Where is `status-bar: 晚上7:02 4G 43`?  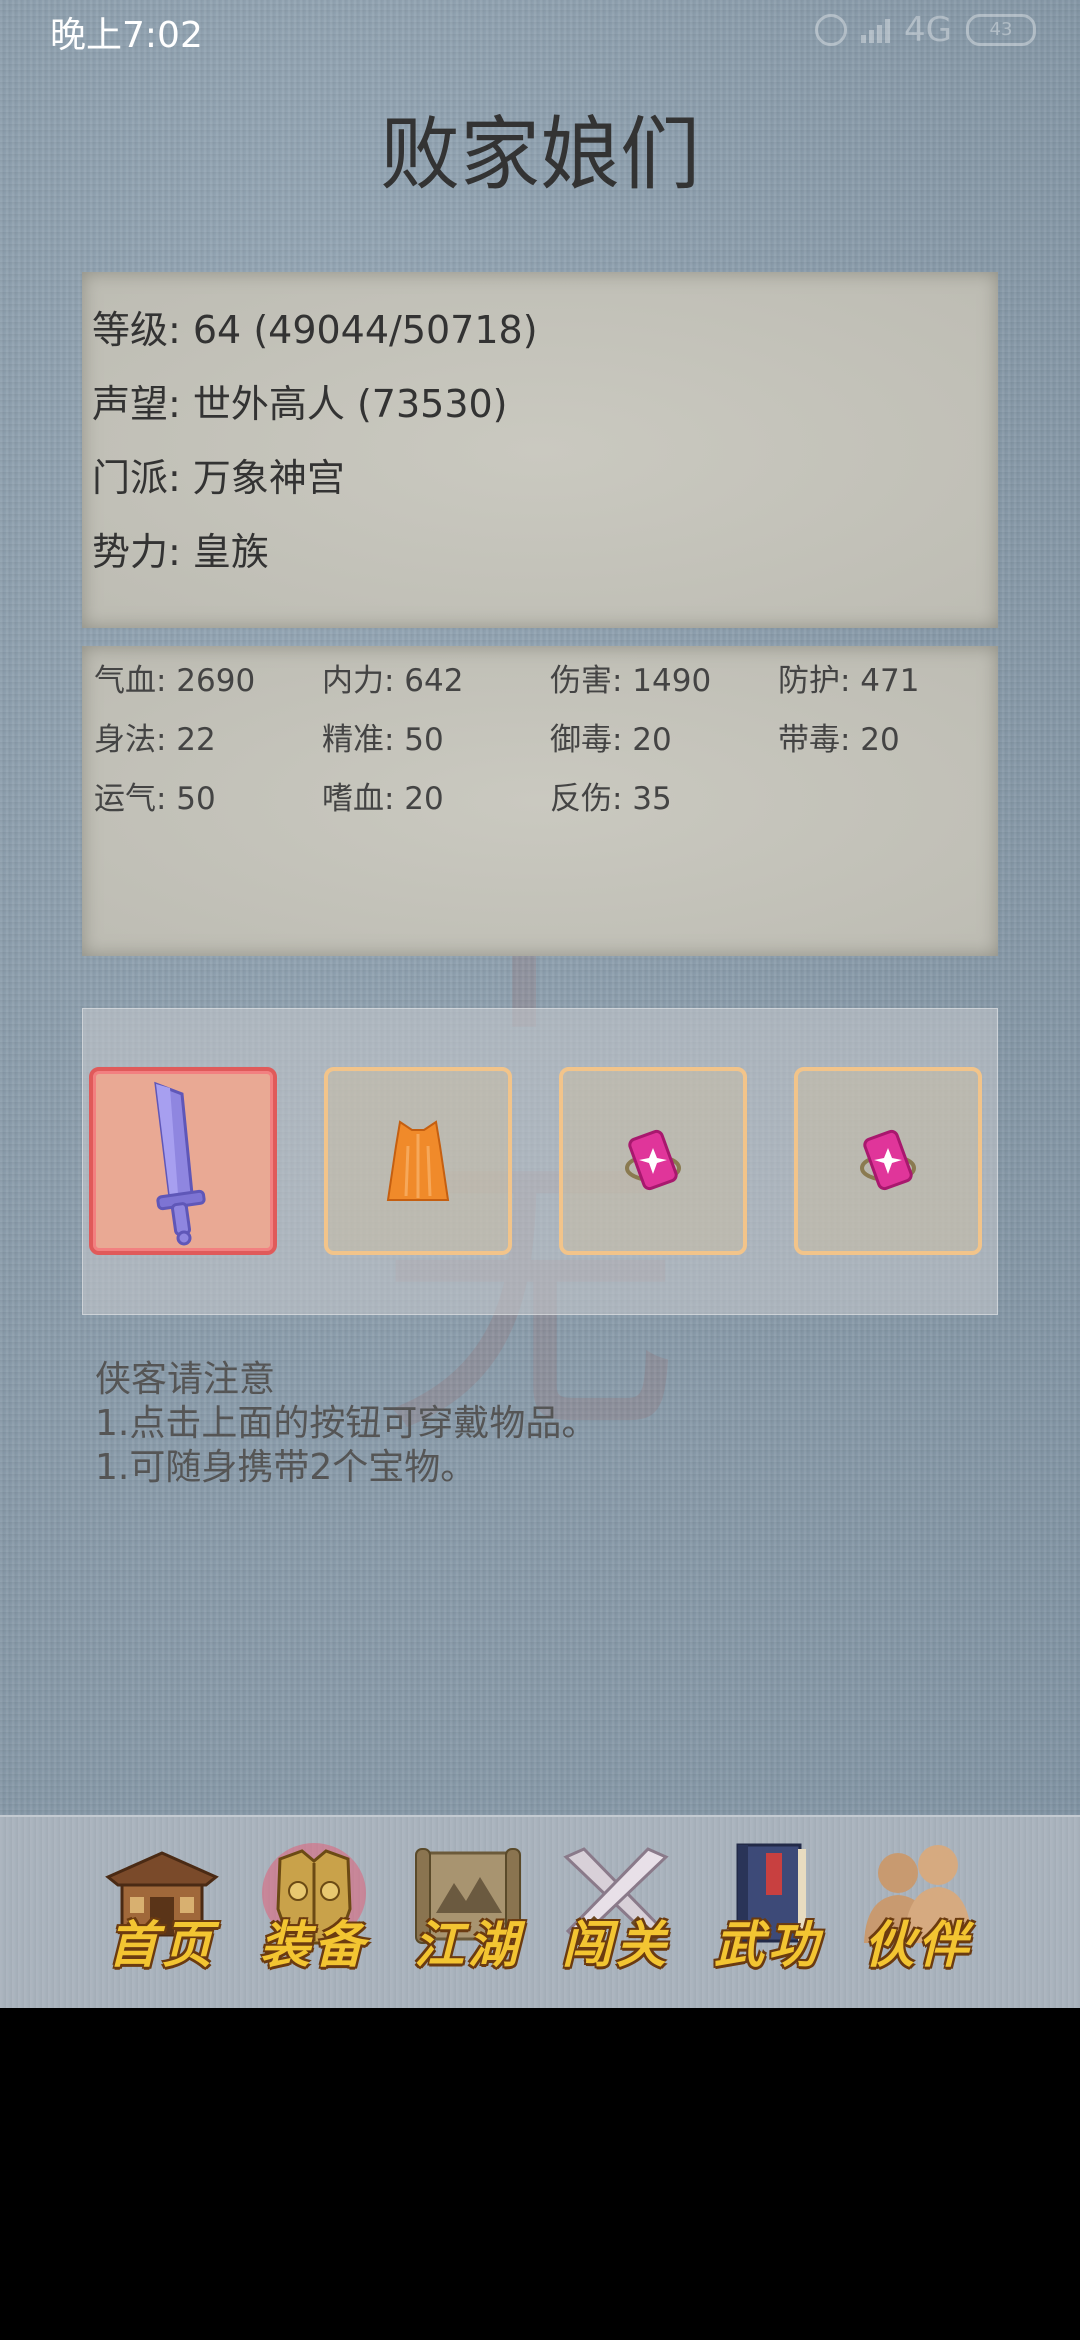 status-bar: 晚上7:02 4G 43 is located at coordinates (540, 28).